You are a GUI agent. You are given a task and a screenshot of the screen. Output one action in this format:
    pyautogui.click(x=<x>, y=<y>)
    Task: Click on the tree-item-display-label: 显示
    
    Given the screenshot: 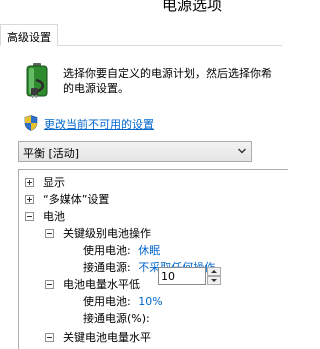 What is the action you would take?
    pyautogui.click(x=54, y=182)
    